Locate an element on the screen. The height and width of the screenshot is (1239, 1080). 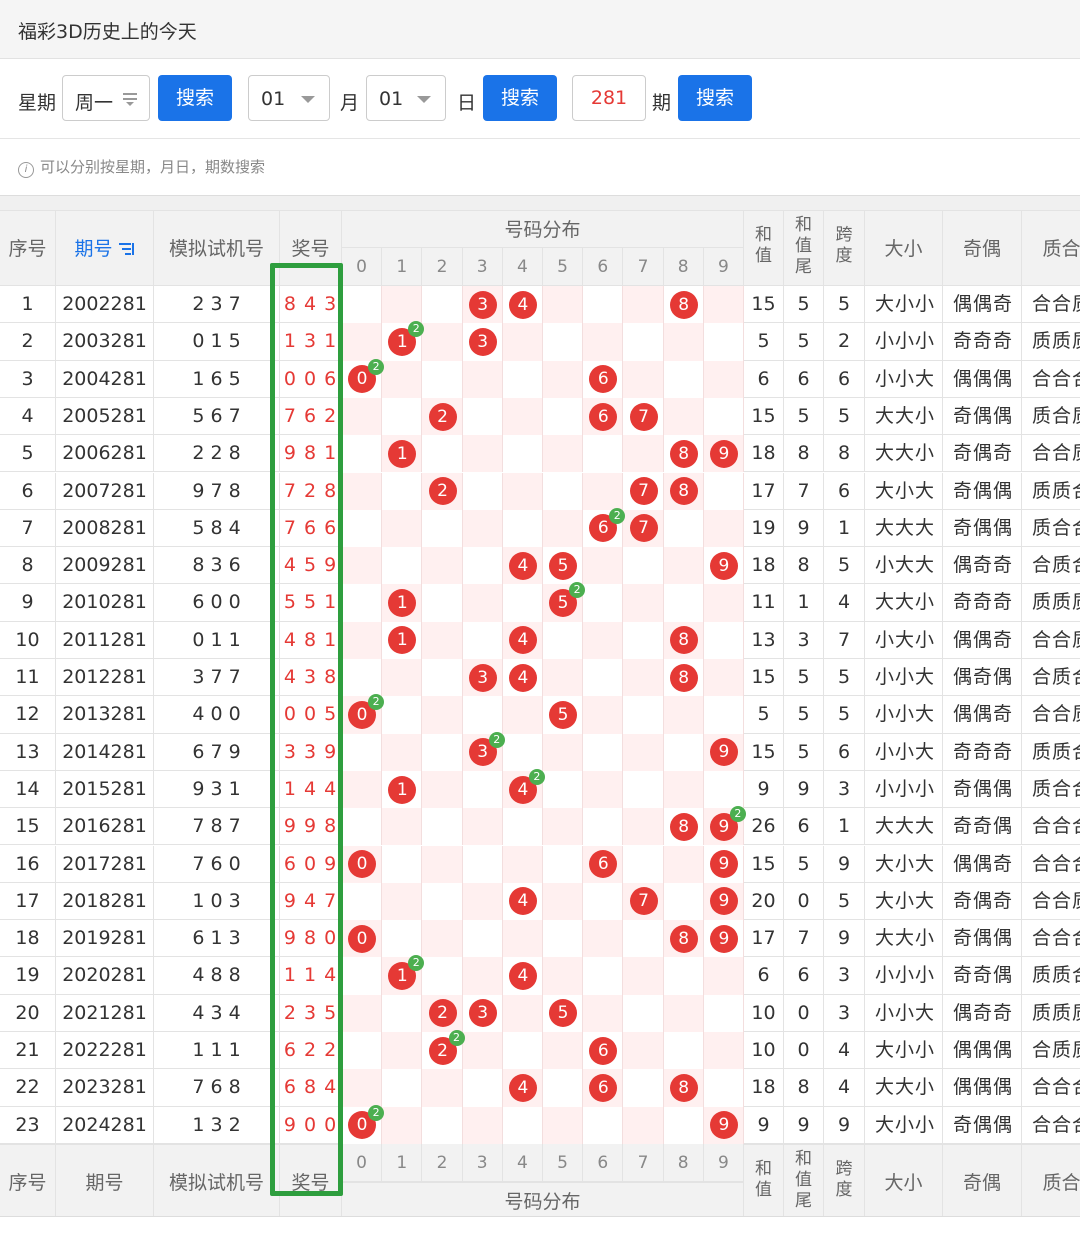
cell-tail: 9 is located at coordinates (804, 528).